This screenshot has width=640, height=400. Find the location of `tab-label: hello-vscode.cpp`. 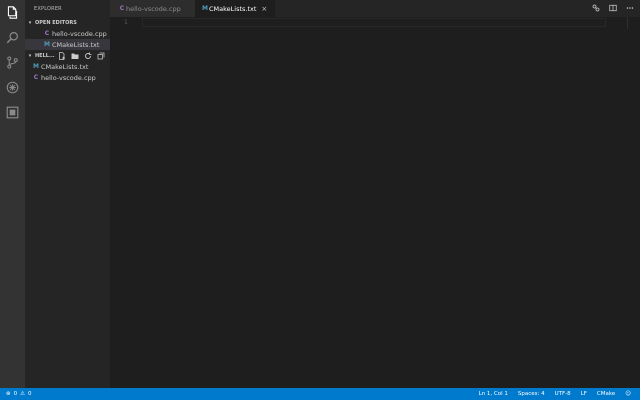

tab-label: hello-vscode.cpp is located at coordinates (153, 8).